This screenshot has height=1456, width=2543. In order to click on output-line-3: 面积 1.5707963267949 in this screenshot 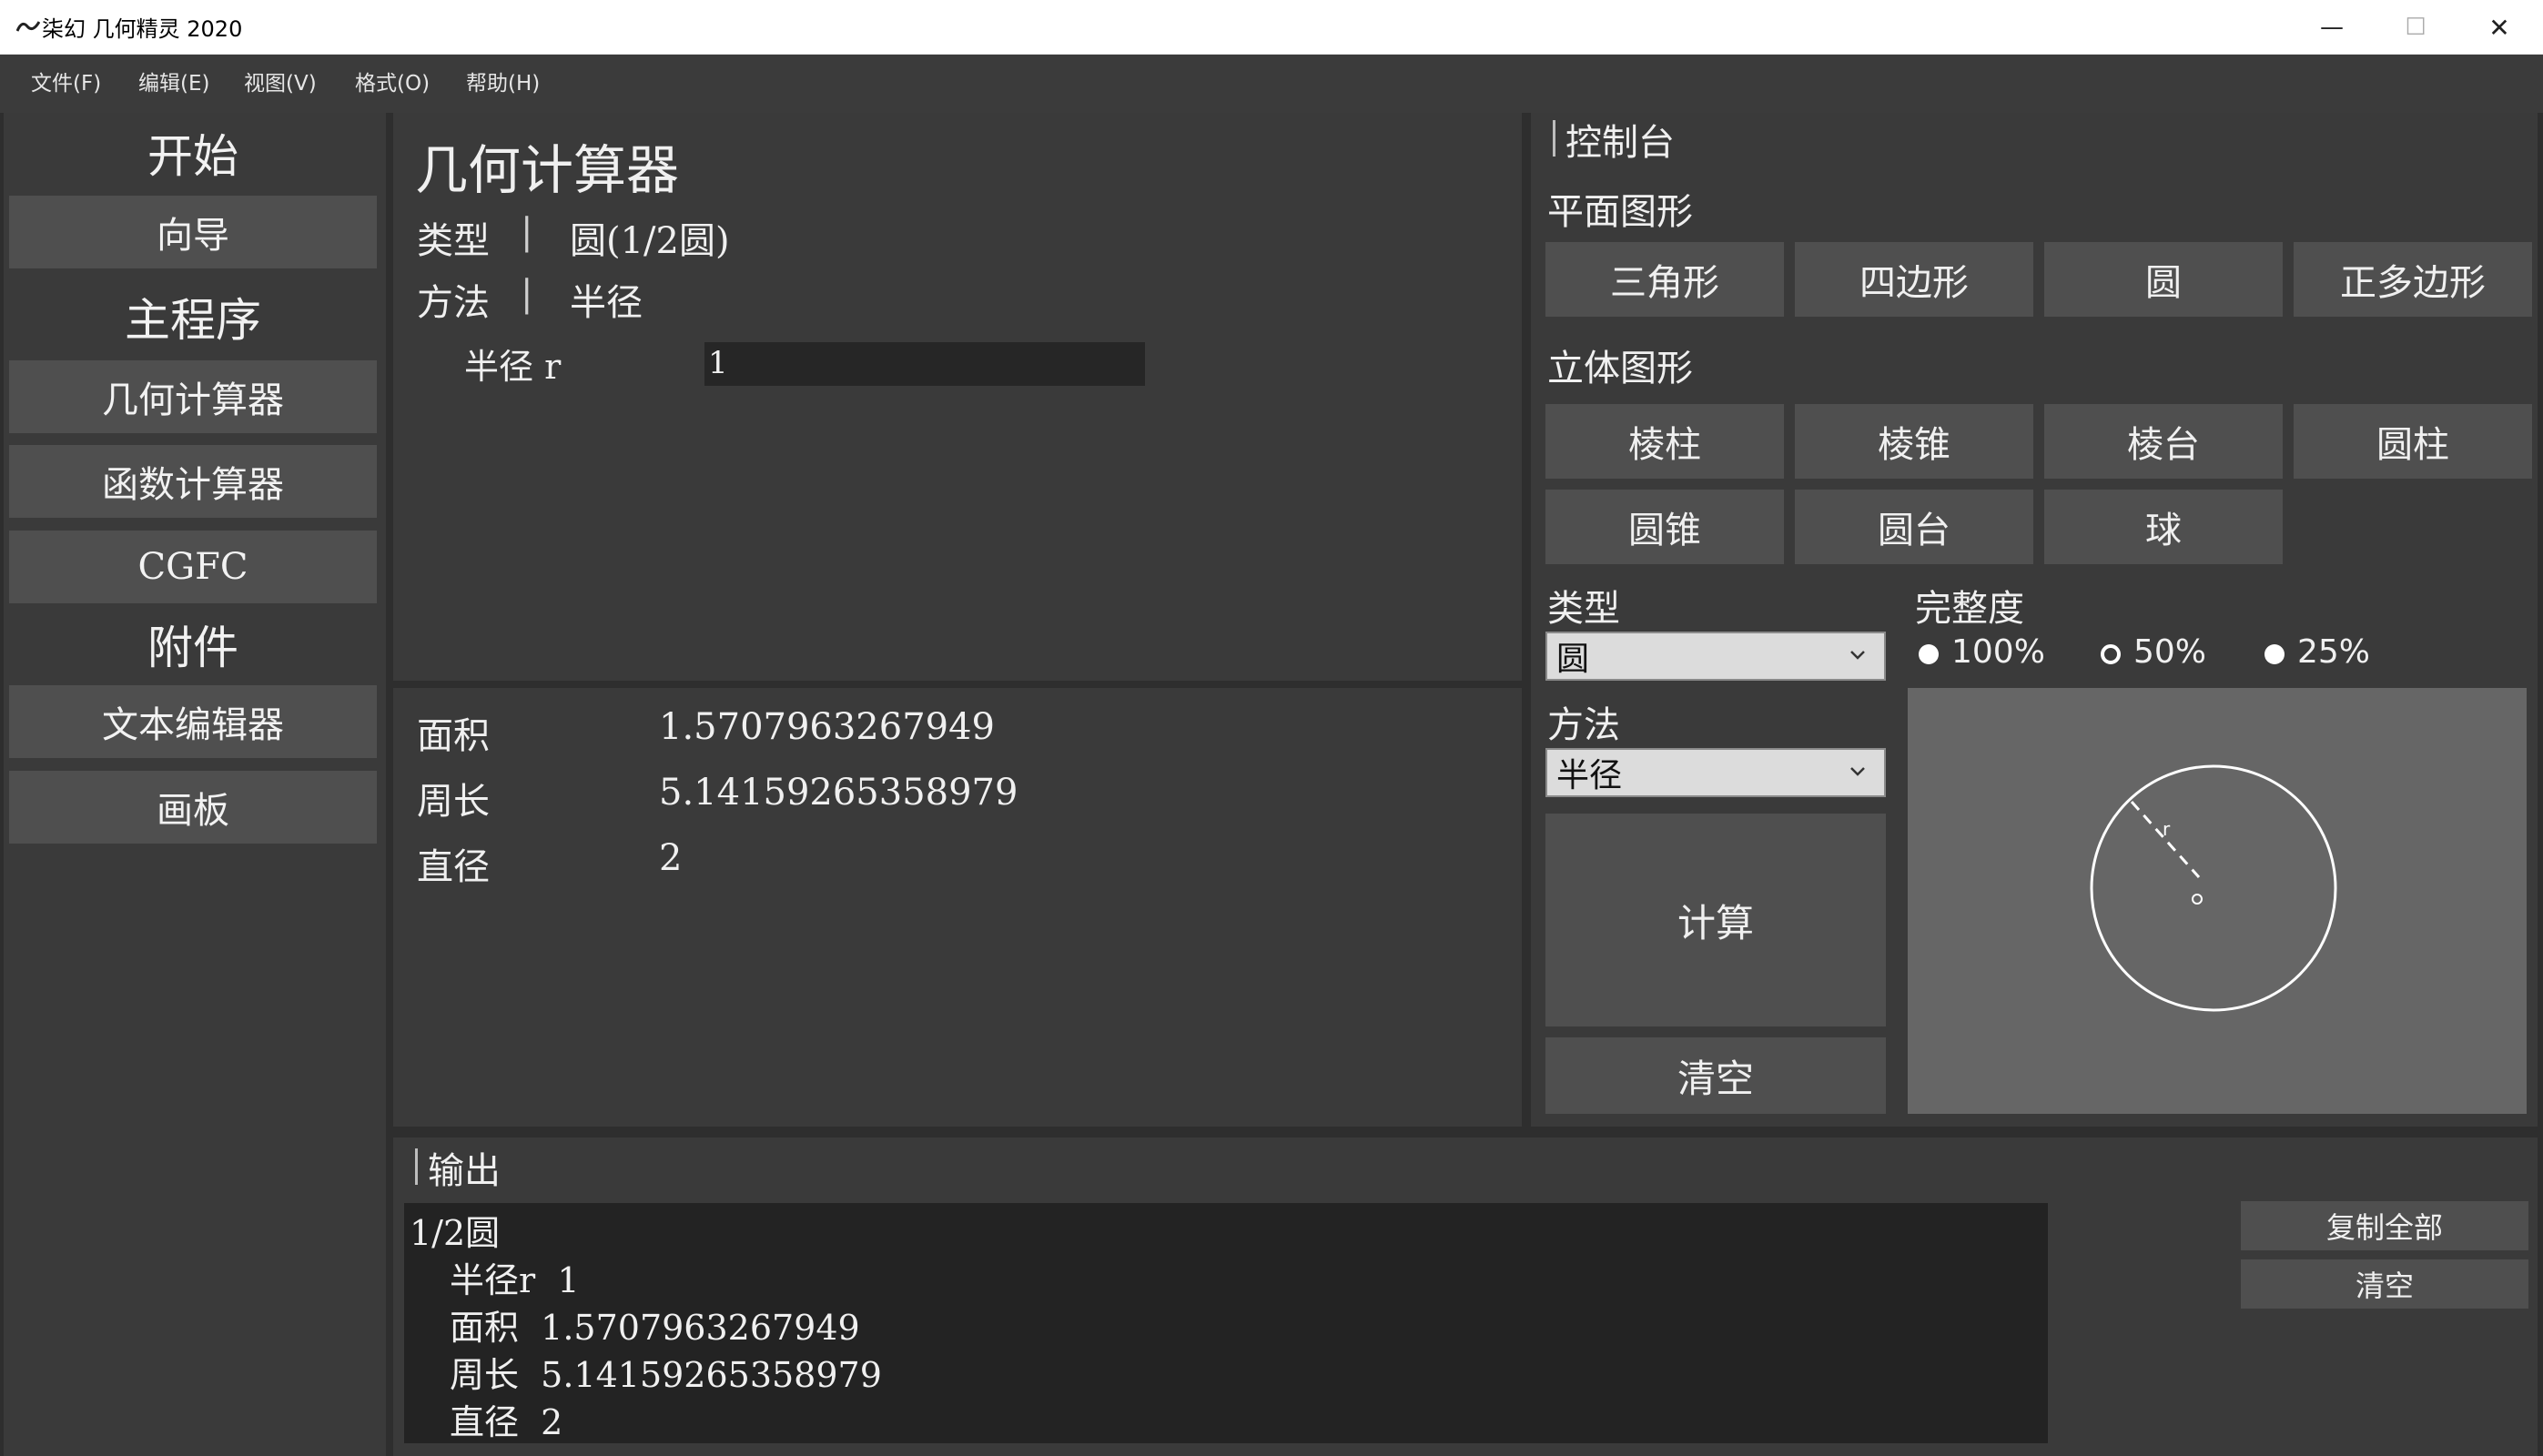, I will do `click(655, 1328)`.